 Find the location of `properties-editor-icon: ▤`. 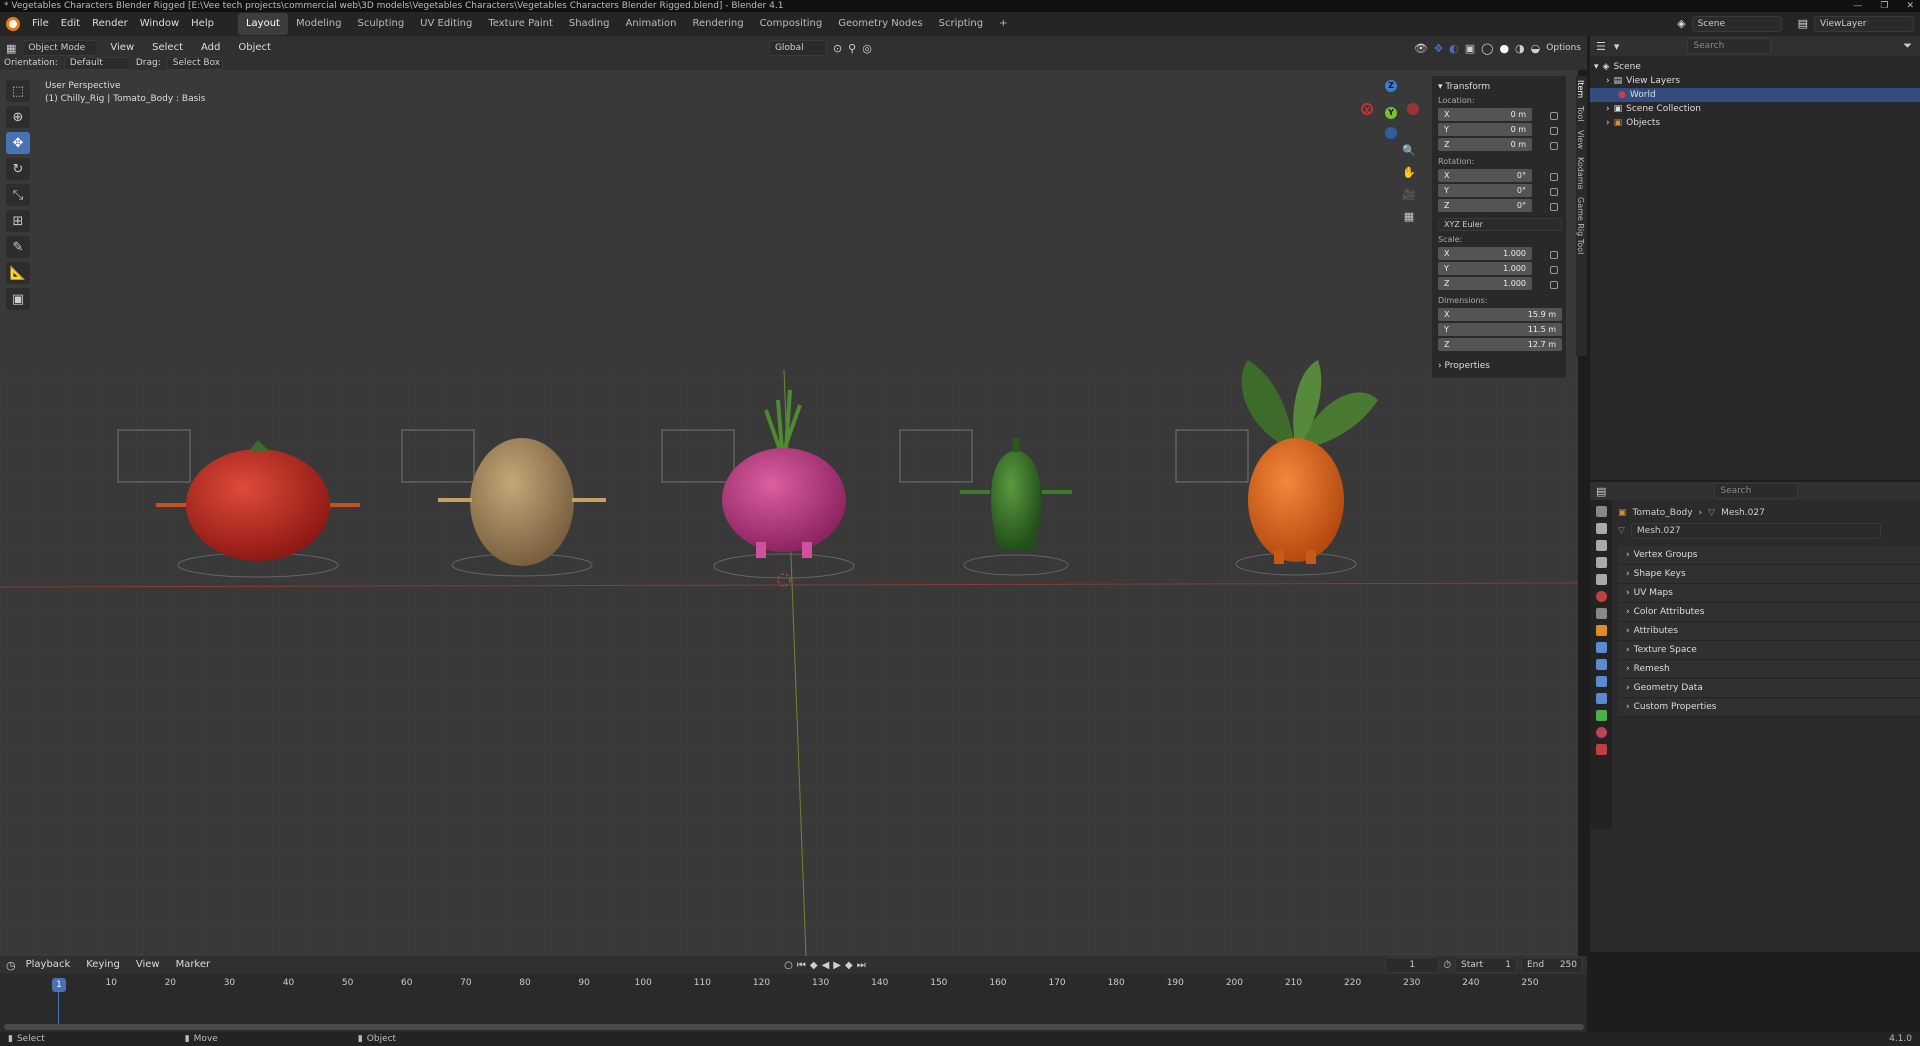

properties-editor-icon: ▤ is located at coordinates (1601, 491).